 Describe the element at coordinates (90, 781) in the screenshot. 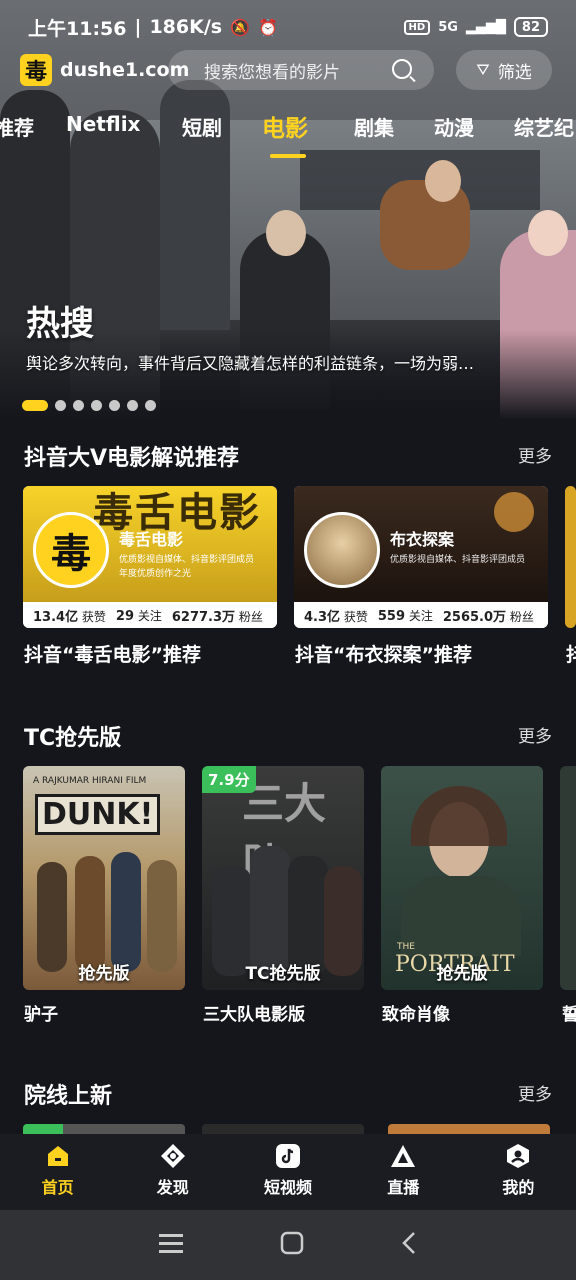

I see `poster-credit: A RAJKUMAR HIRANI FILM` at that location.